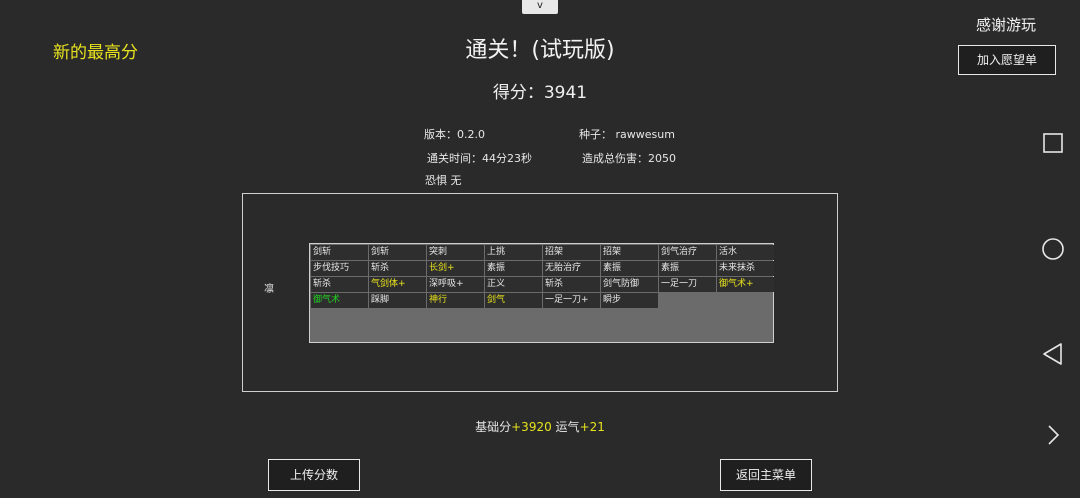 This screenshot has height=498, width=1080. I want to click on total-damage-text: 造成总伤害：2050, so click(629, 158).